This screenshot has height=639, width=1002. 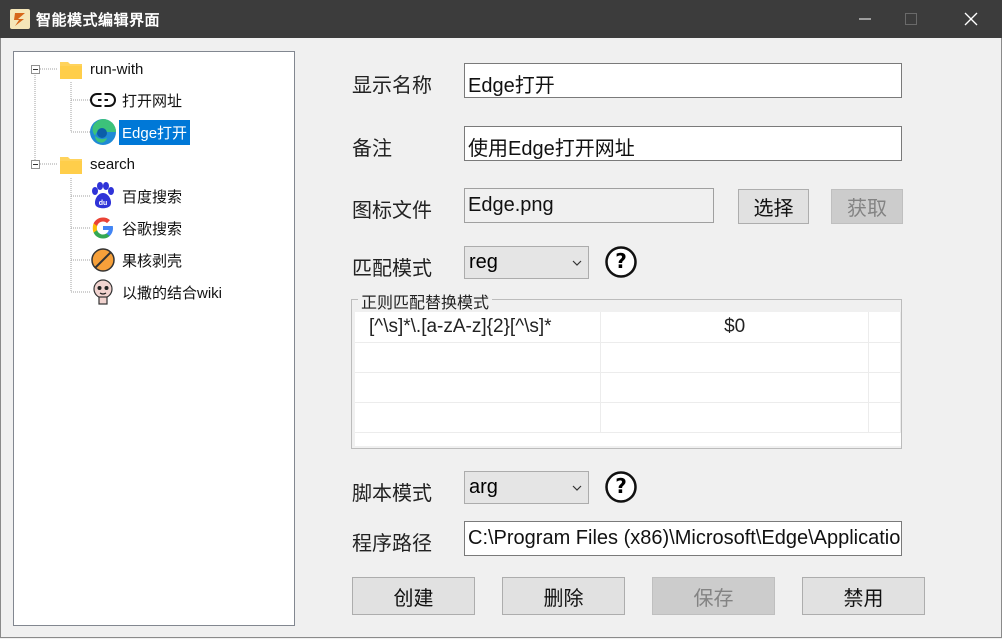 I want to click on tree-item-open-url: 打开网址, so click(x=137, y=100).